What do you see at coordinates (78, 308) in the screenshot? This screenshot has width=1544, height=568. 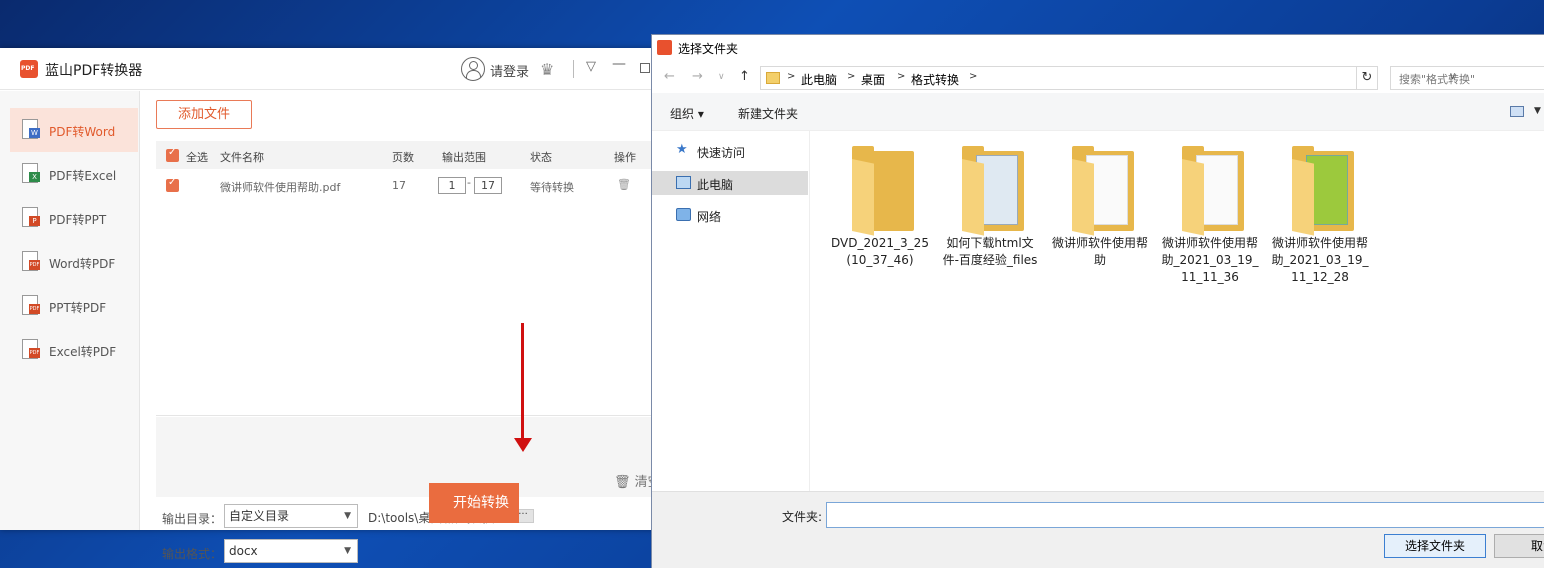 I see `sidebar-item-label: PPT转PDF` at bounding box center [78, 308].